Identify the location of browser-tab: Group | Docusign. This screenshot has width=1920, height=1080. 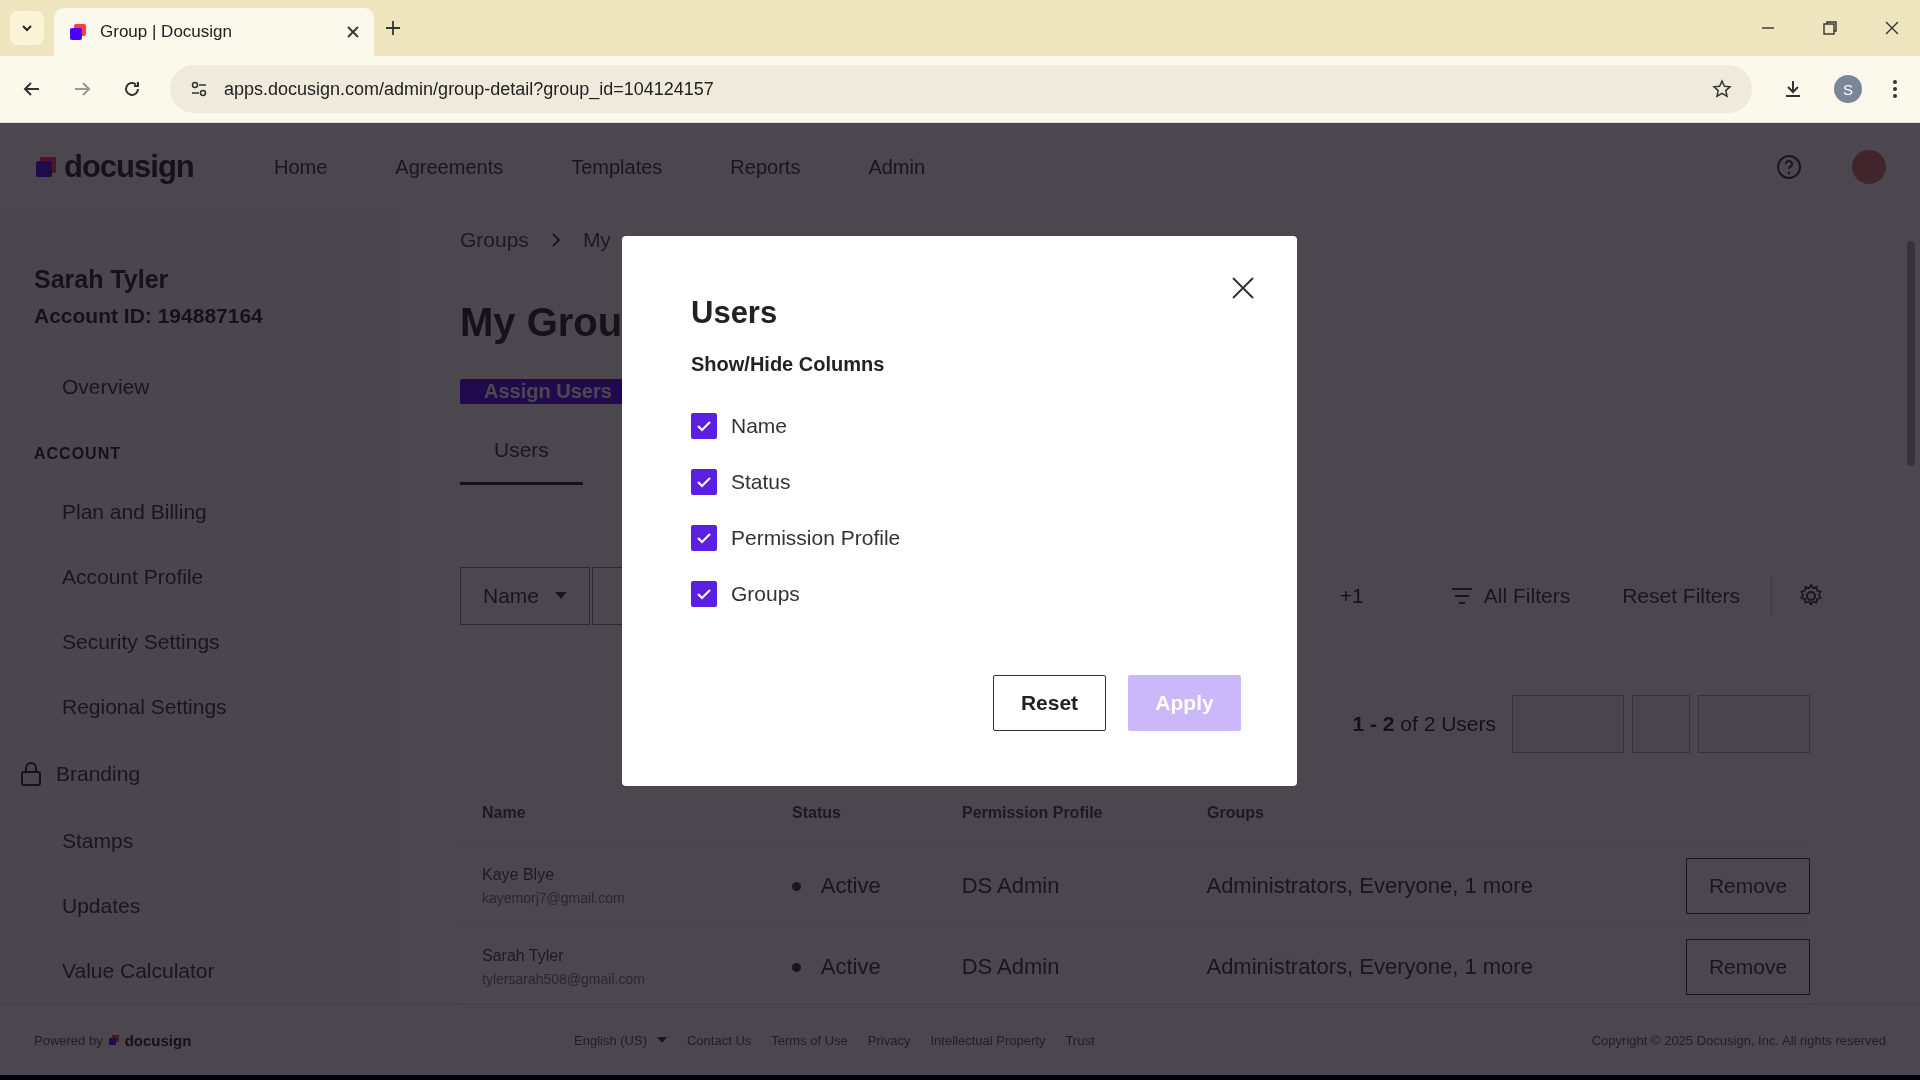
(214, 32).